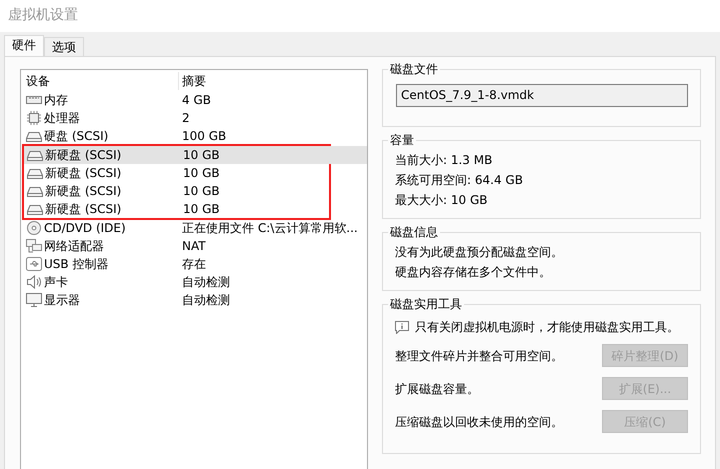 This screenshot has width=720, height=469. What do you see at coordinates (402, 140) in the screenshot?
I see `group-title: 容量` at bounding box center [402, 140].